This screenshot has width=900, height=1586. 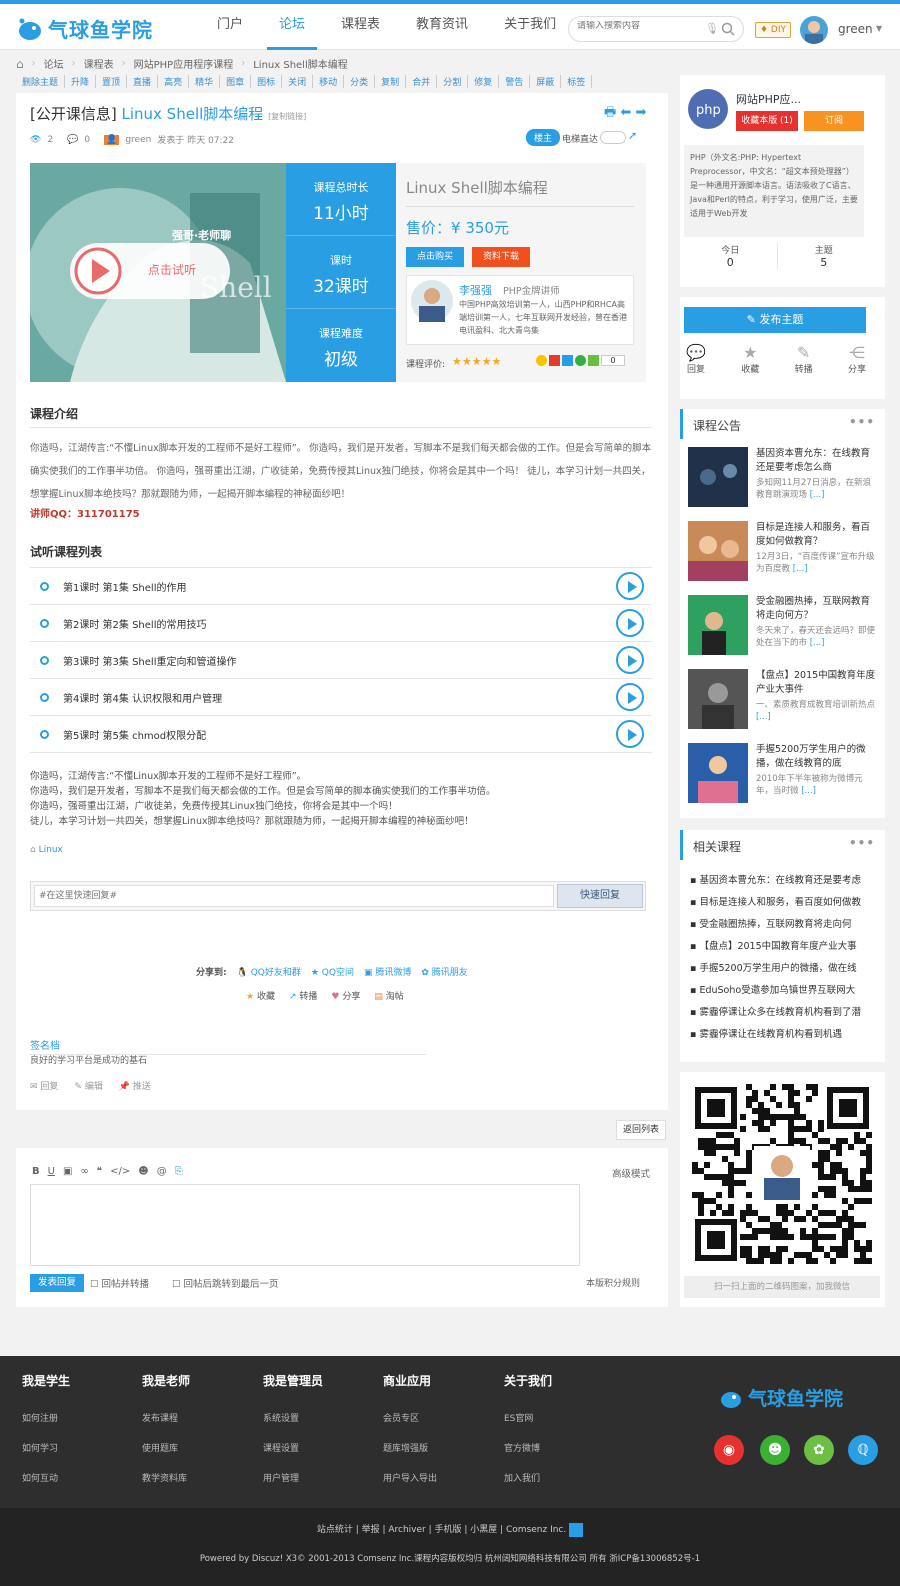 I want to click on mod-tool: 图章, so click(x=236, y=81).